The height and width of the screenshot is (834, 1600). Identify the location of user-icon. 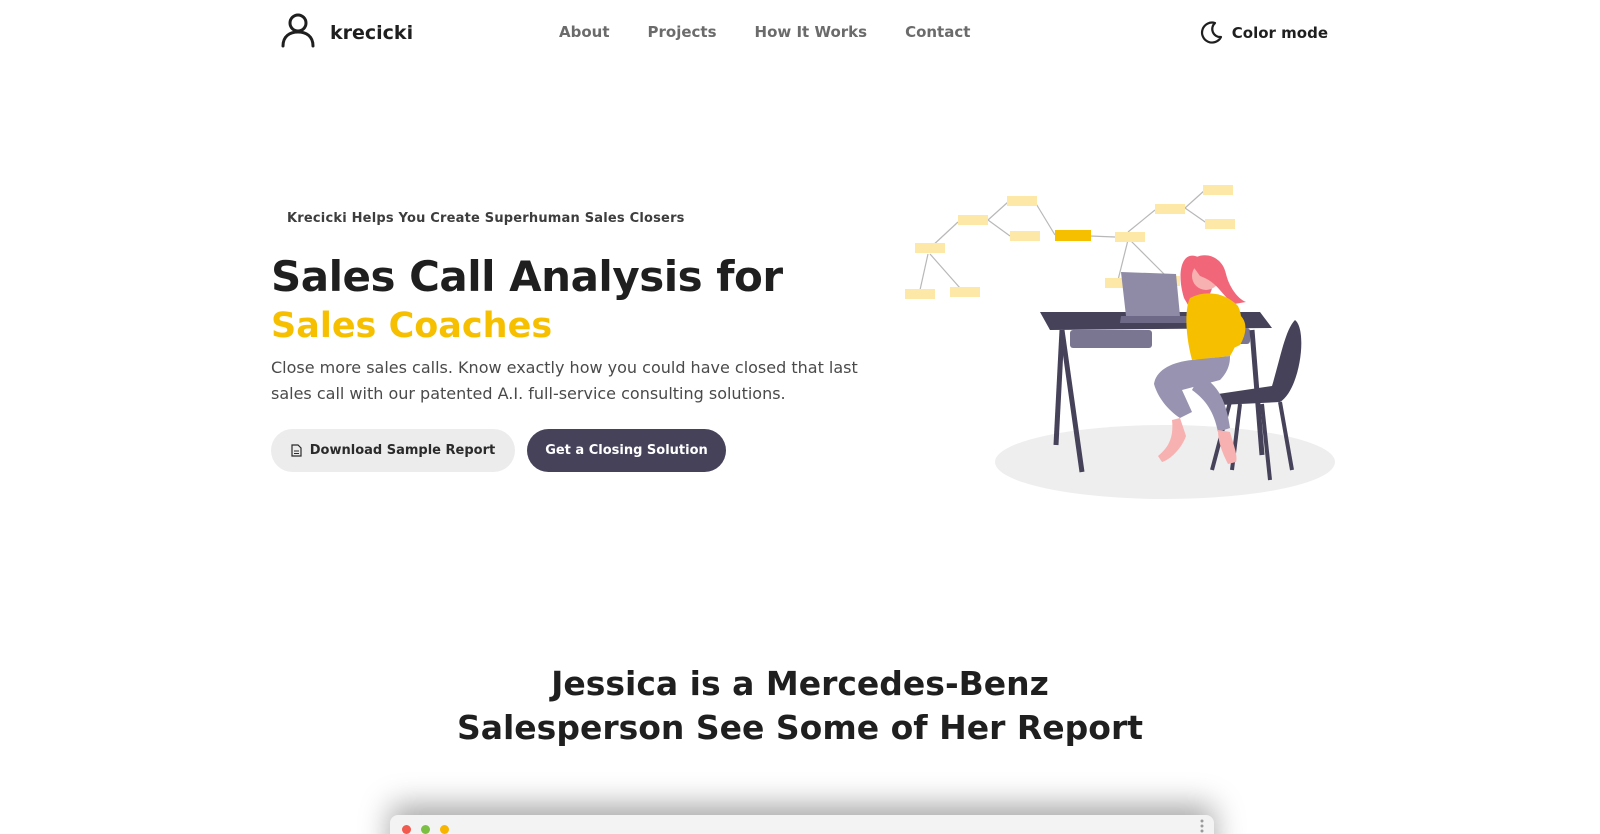
(298, 30).